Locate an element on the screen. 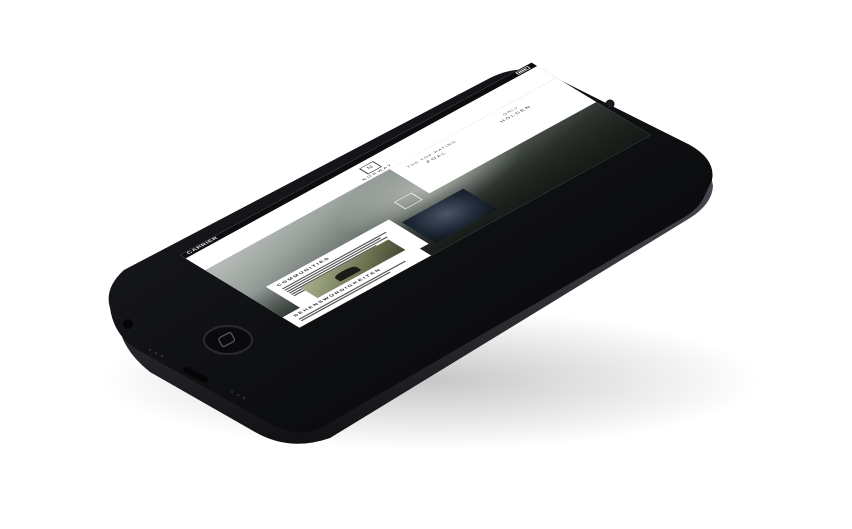 The width and height of the screenshot is (852, 529). front-camera is located at coordinates (610, 104).